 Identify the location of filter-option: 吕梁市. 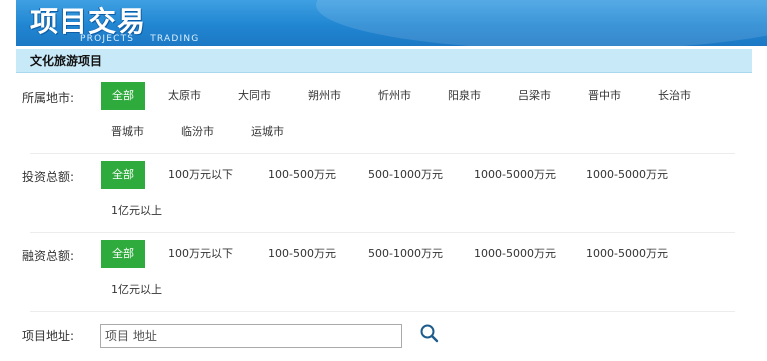
(534, 96).